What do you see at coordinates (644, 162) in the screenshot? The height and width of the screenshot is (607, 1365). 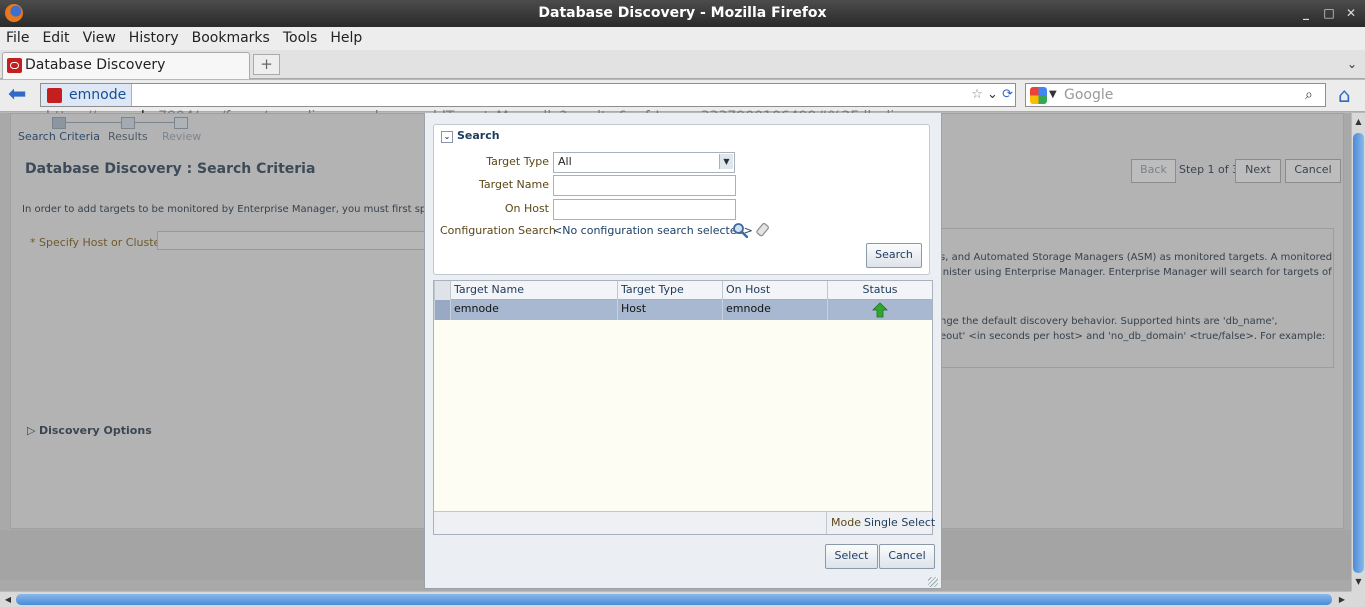 I see `target-type-select: All ▼` at bounding box center [644, 162].